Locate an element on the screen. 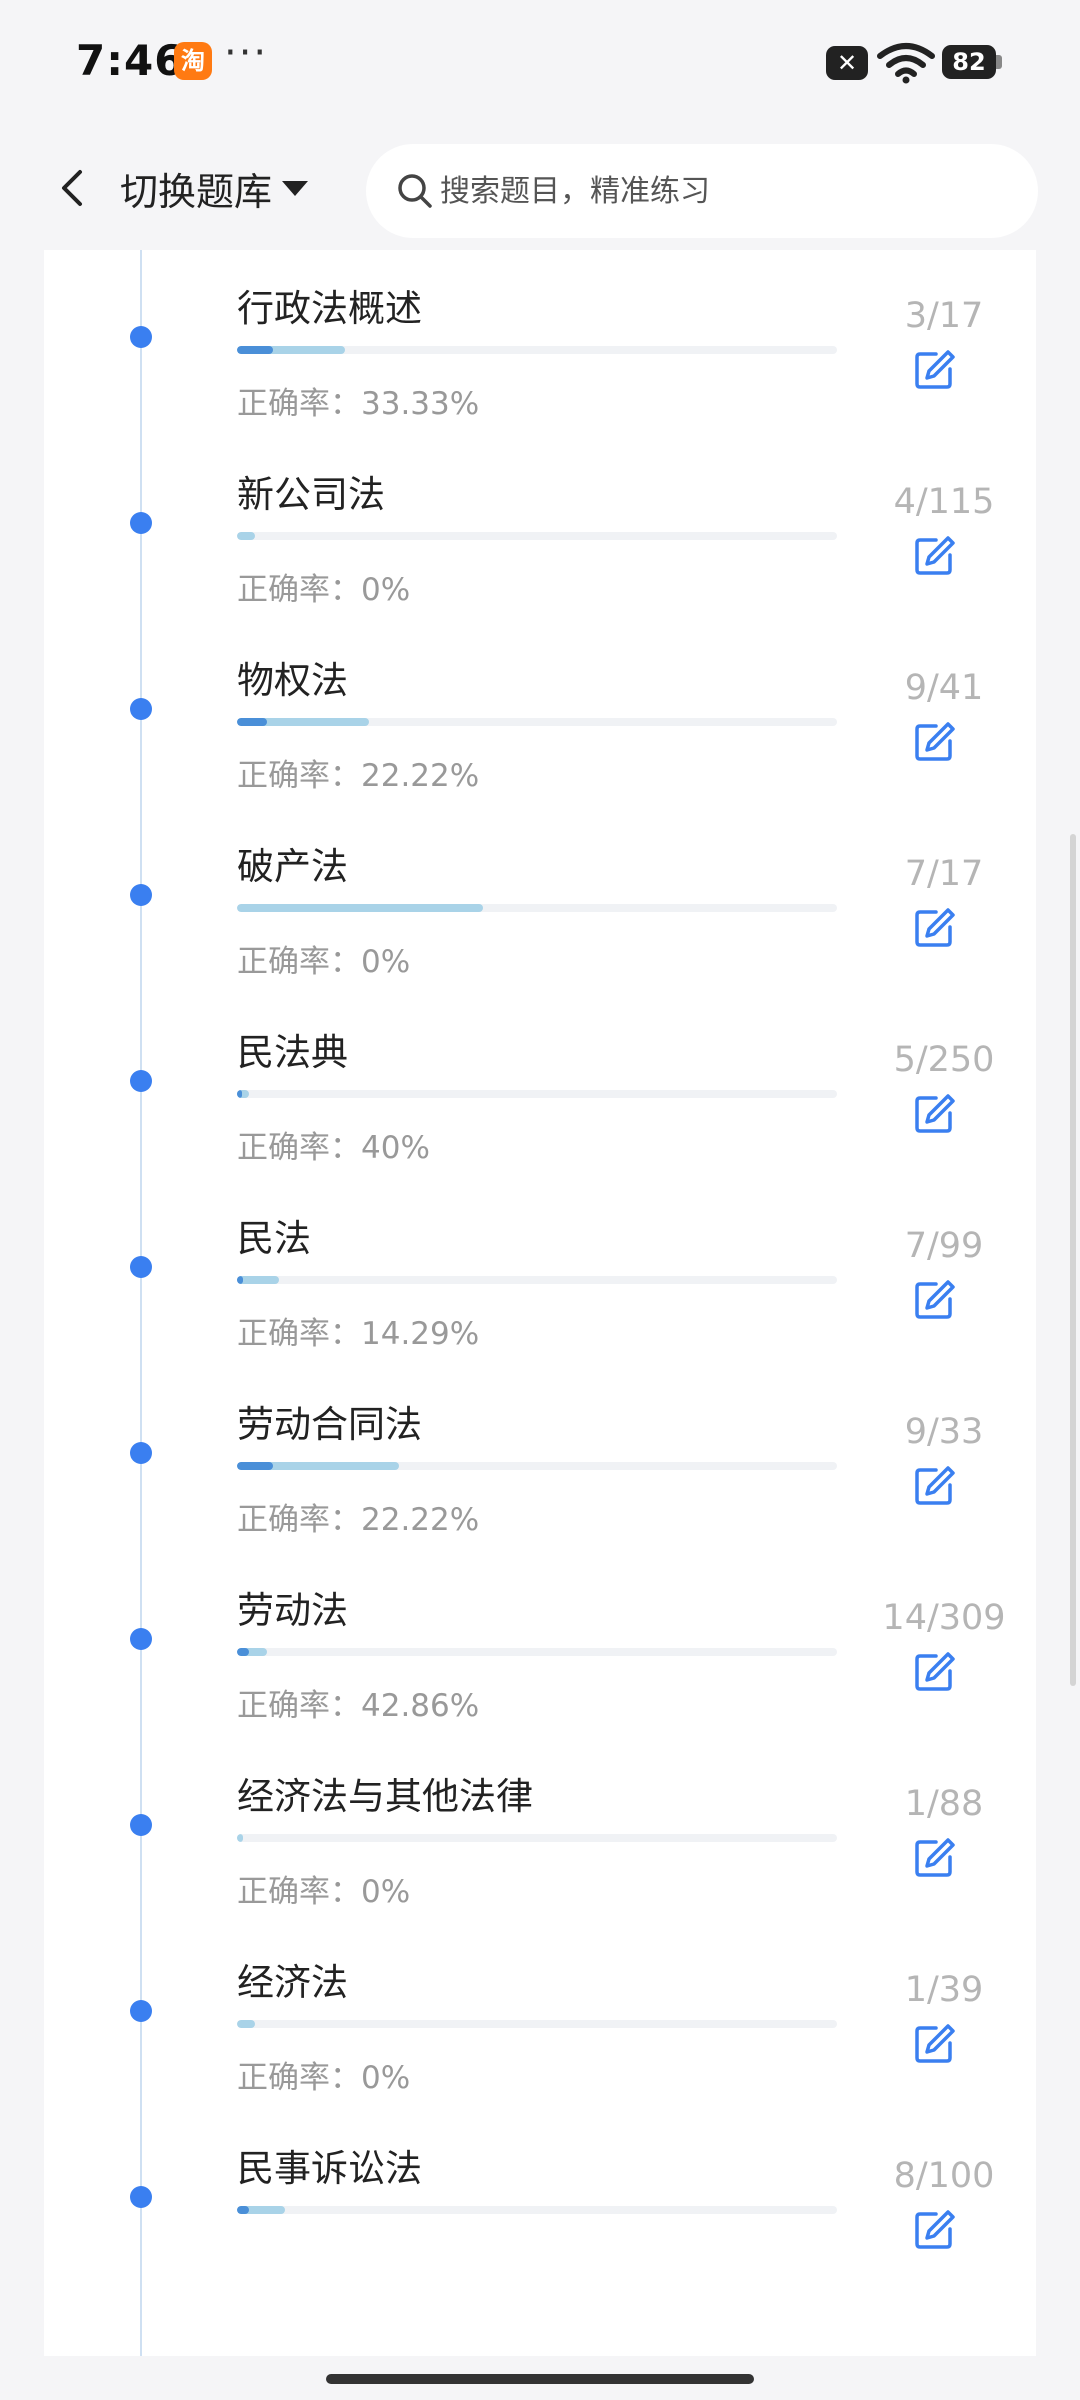 This screenshot has width=1080, height=2400. search-icon is located at coordinates (415, 191).